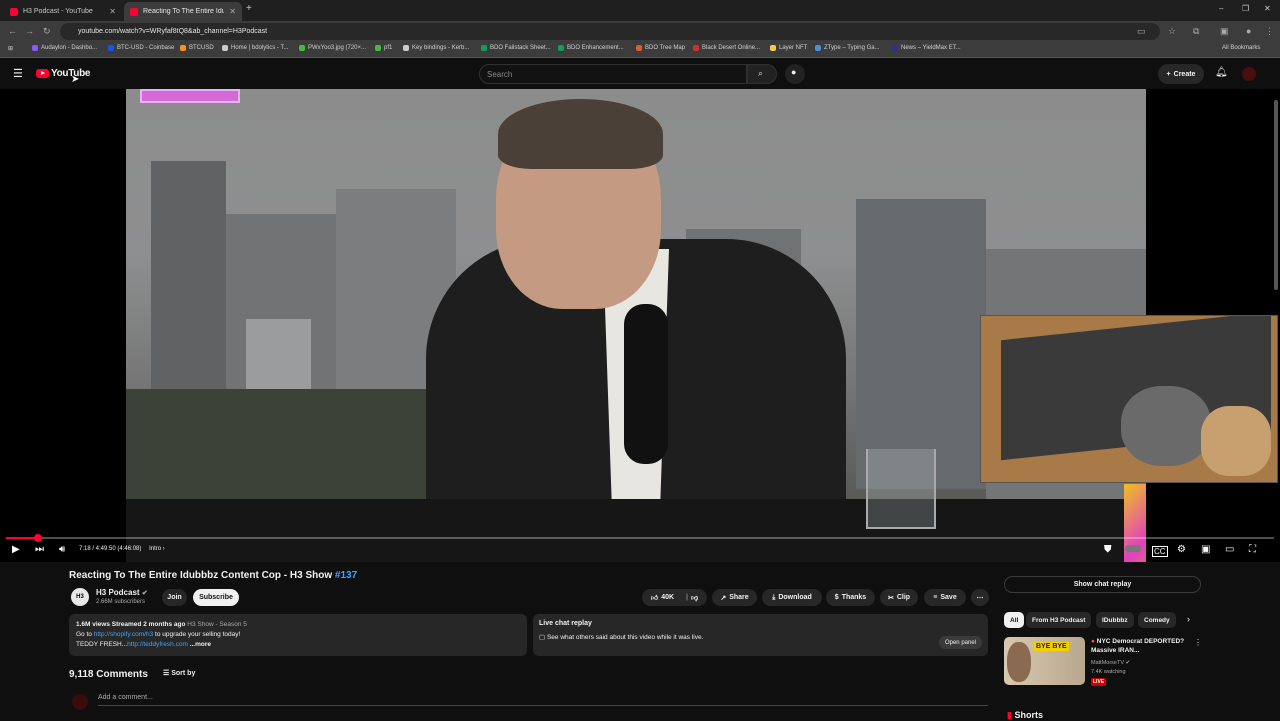 The image size is (1280, 721). Describe the element at coordinates (1221, 8) in the screenshot. I see `minimize-icon: –` at that location.